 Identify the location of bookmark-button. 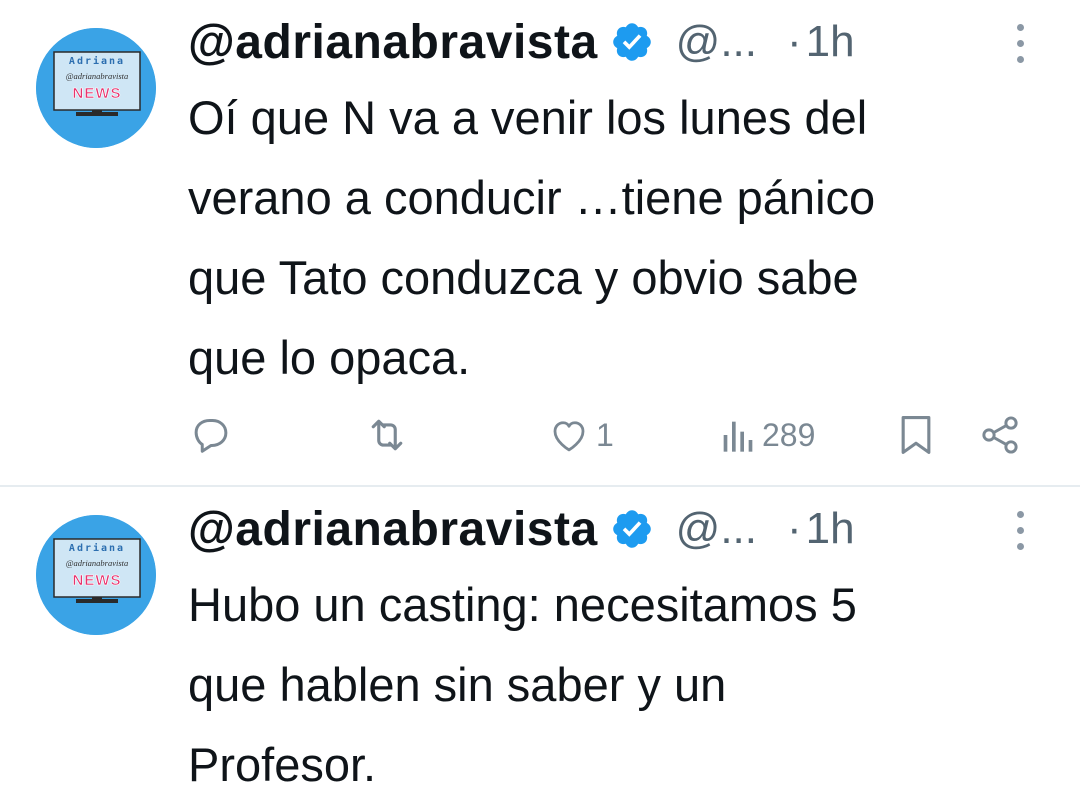
(916, 435).